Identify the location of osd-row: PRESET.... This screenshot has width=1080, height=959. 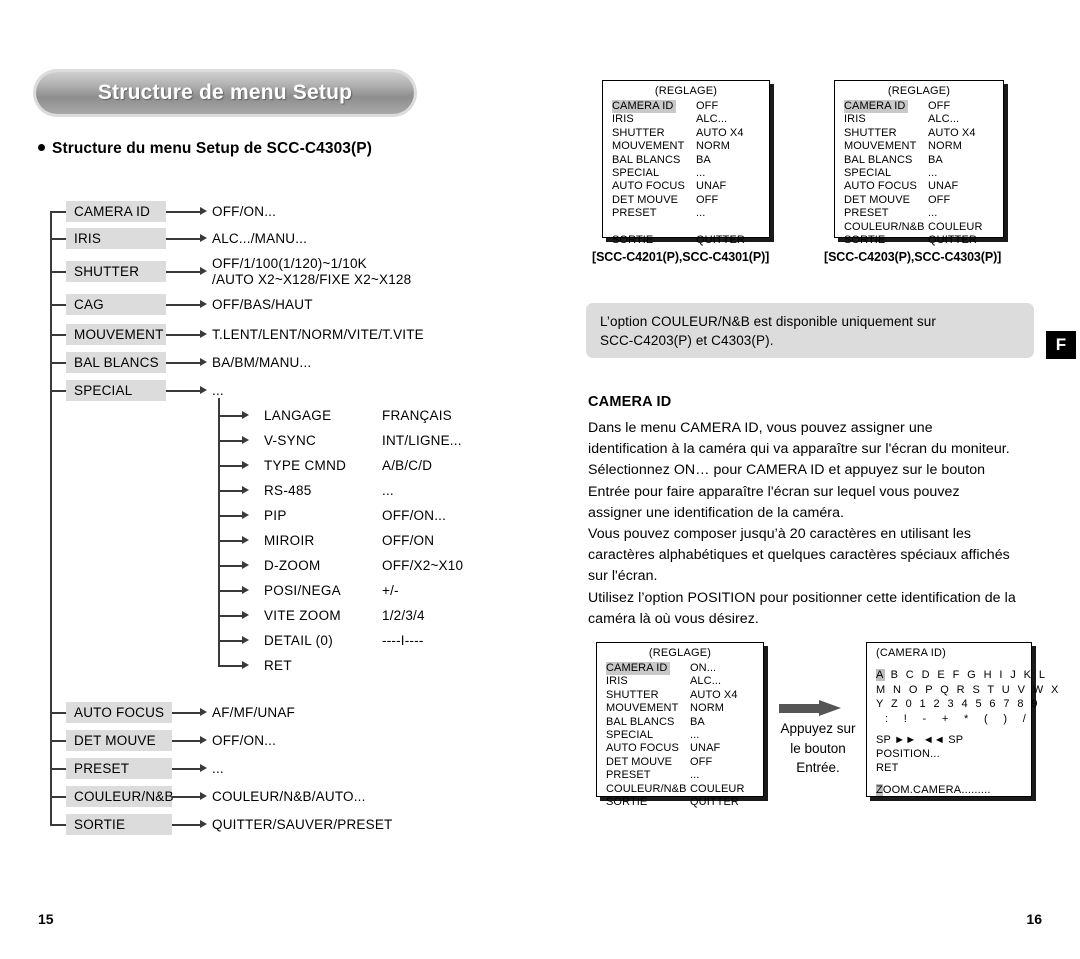
(923, 213).